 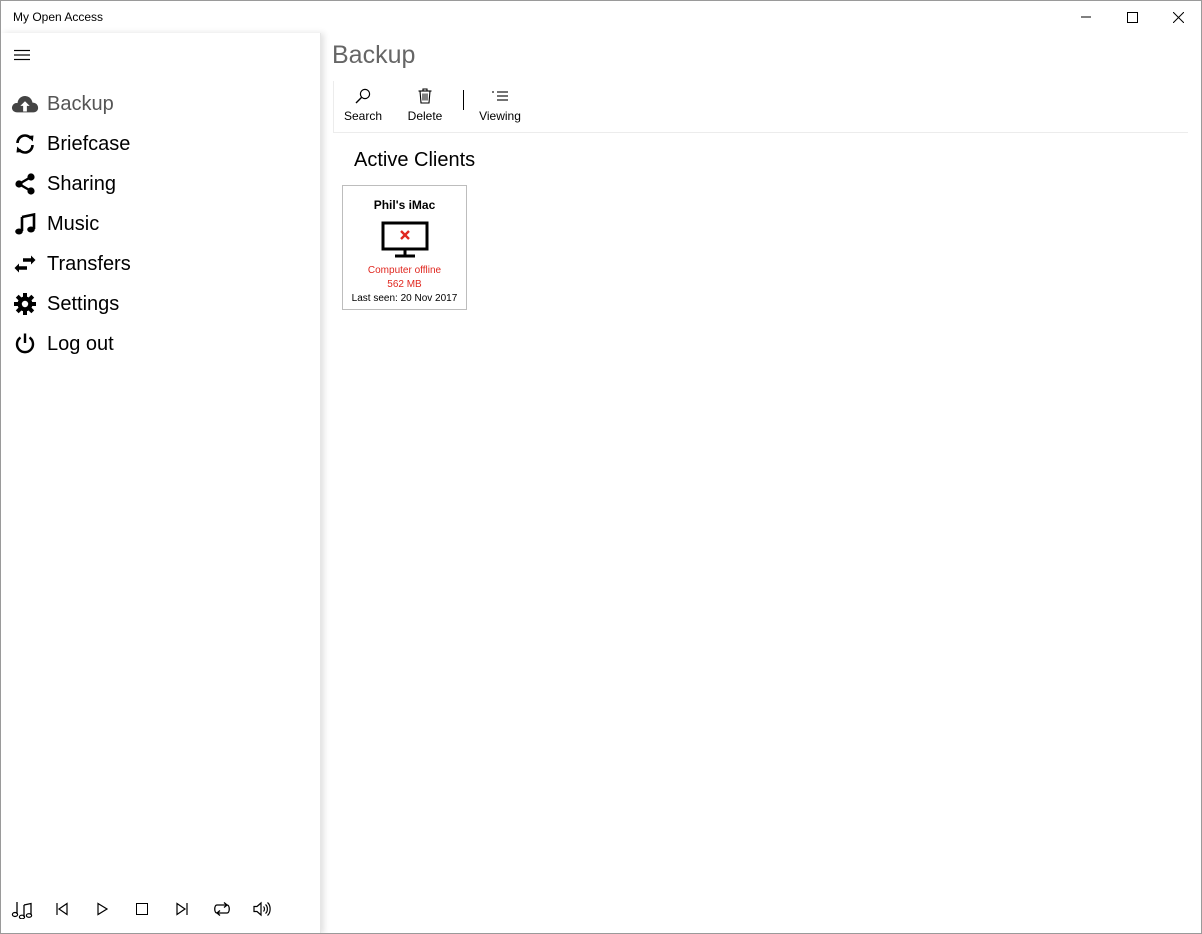 I want to click on maximize-icon, so click(x=1132, y=17).